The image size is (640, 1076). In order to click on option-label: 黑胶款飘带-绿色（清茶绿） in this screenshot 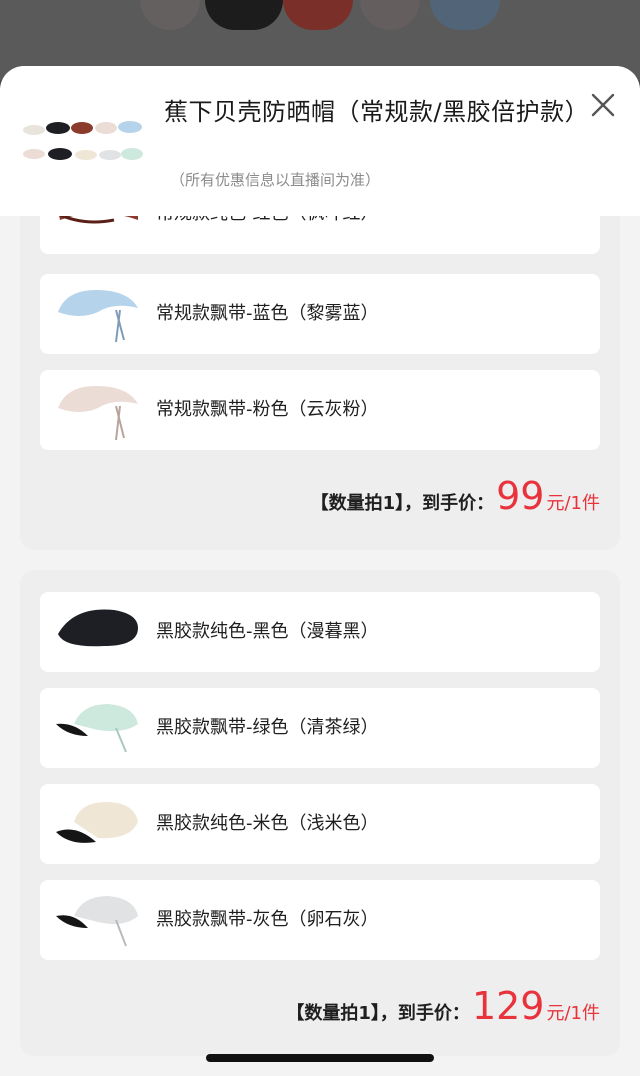, I will do `click(267, 727)`.